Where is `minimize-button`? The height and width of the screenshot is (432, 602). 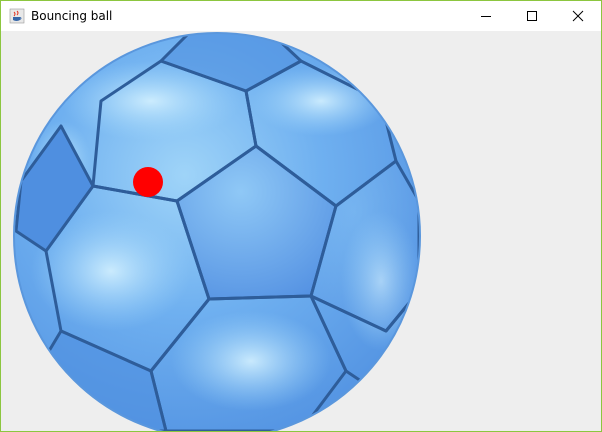
minimize-button is located at coordinates (486, 16).